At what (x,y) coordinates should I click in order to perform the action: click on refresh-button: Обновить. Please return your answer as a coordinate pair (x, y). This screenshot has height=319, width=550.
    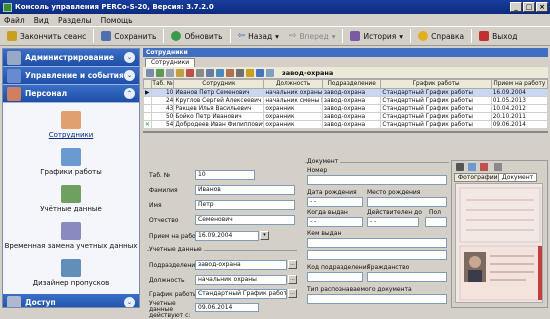
    Looking at the image, I should click on (196, 36).